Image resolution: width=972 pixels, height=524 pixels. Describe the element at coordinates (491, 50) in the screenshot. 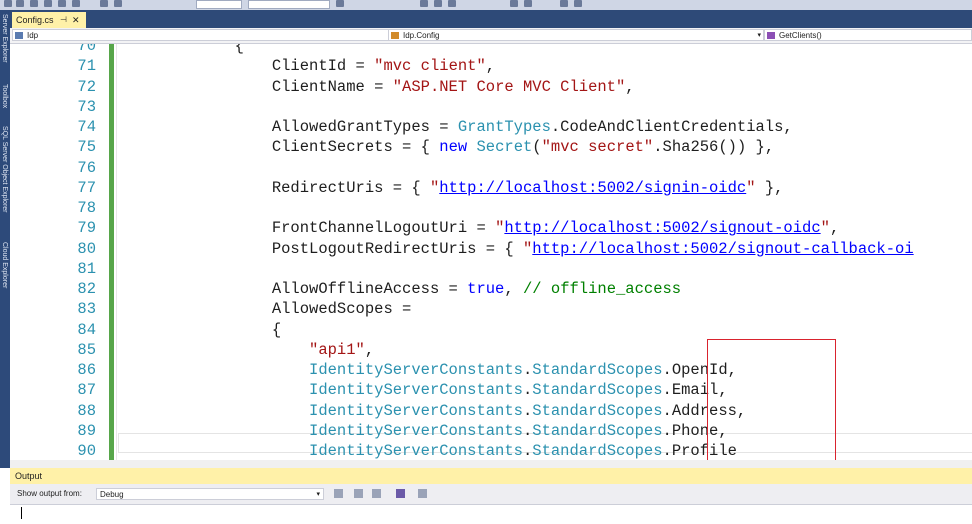

I see `code-line: 70 {` at that location.